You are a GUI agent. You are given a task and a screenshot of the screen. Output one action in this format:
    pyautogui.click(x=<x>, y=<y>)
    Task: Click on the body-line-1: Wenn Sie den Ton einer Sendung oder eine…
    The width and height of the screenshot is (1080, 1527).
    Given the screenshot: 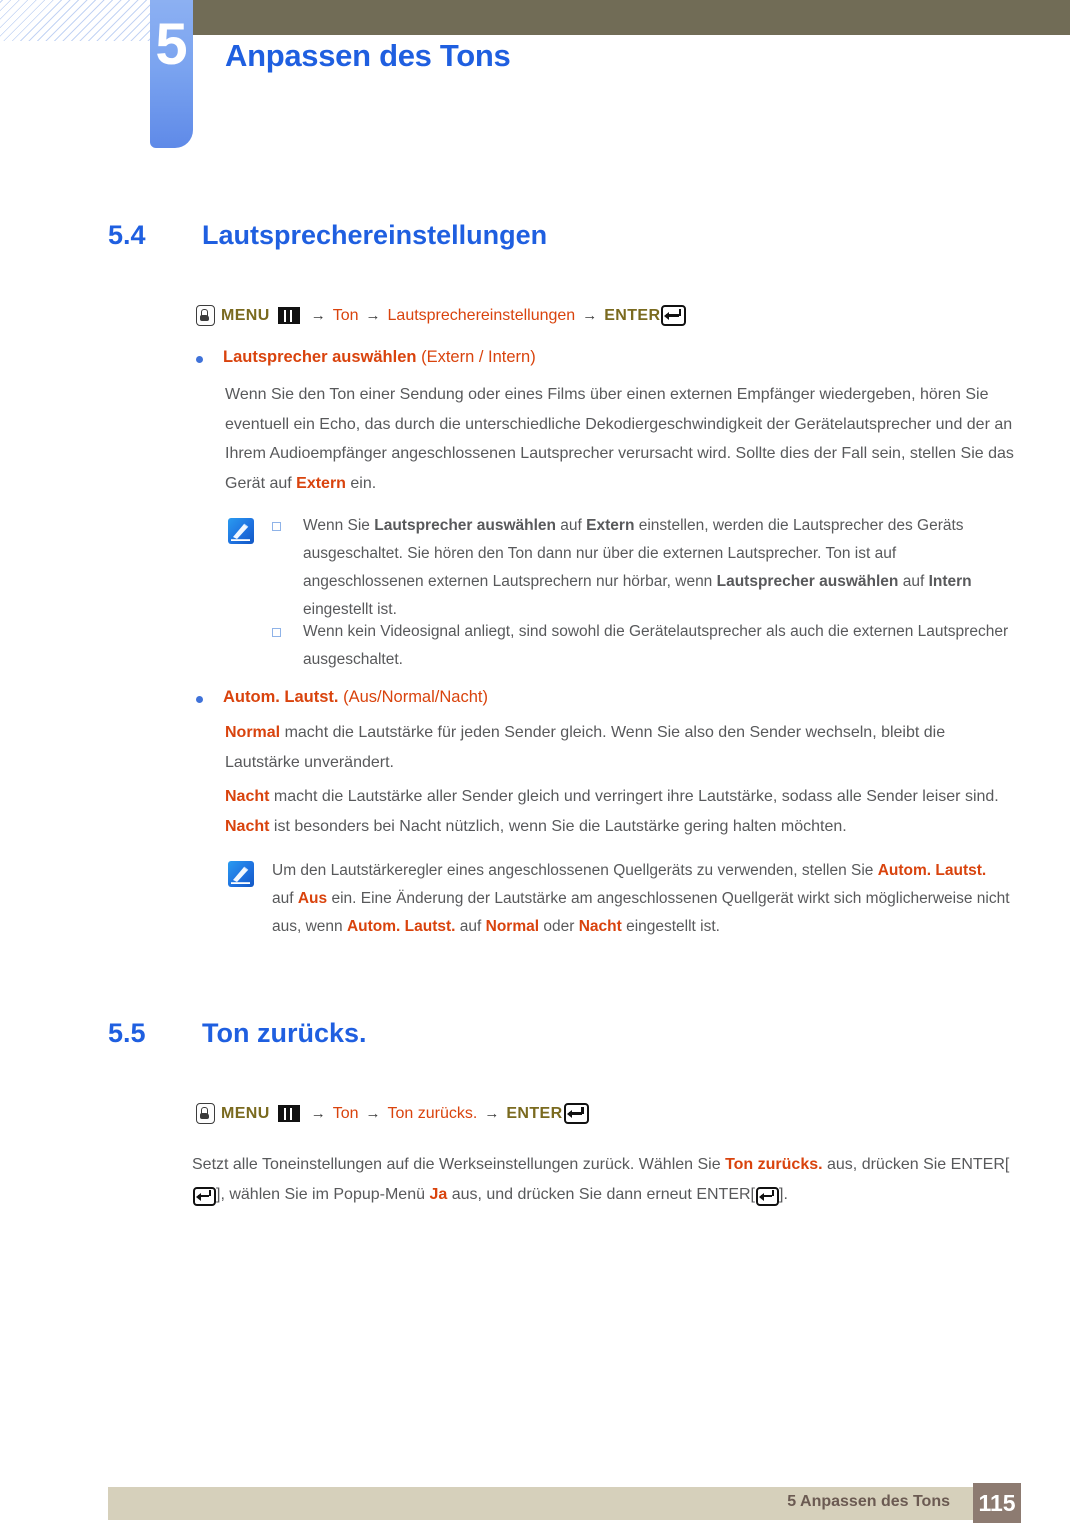 What is the action you would take?
    pyautogui.click(x=570, y=394)
    